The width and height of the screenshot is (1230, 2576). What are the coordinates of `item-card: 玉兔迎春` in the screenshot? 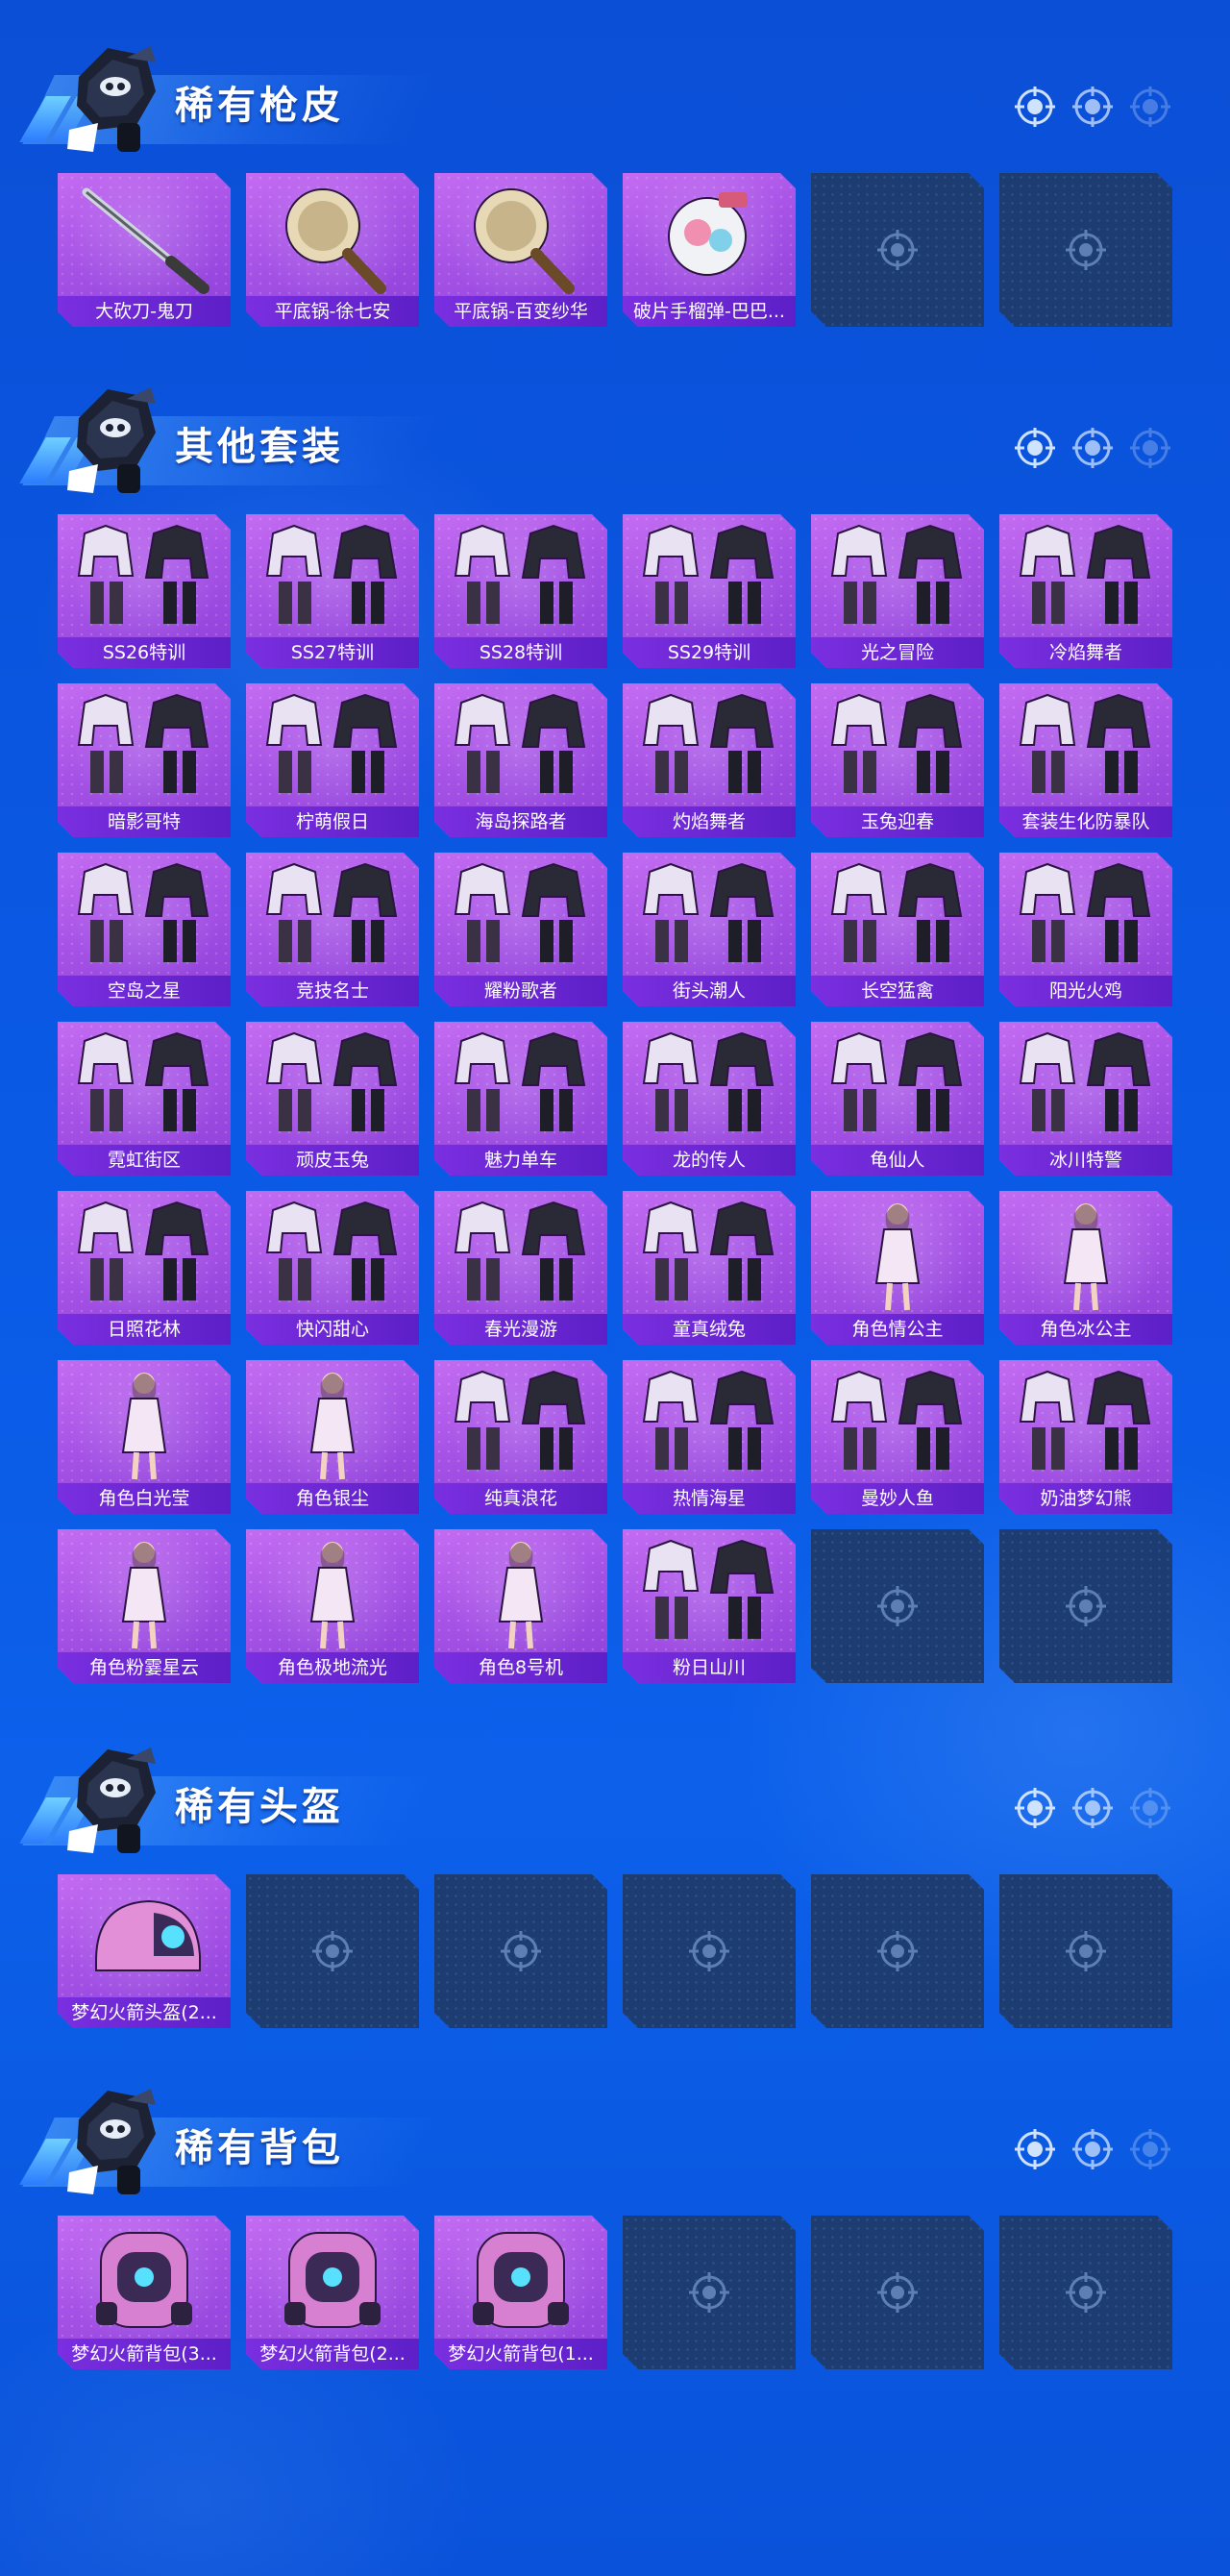 It's located at (898, 760).